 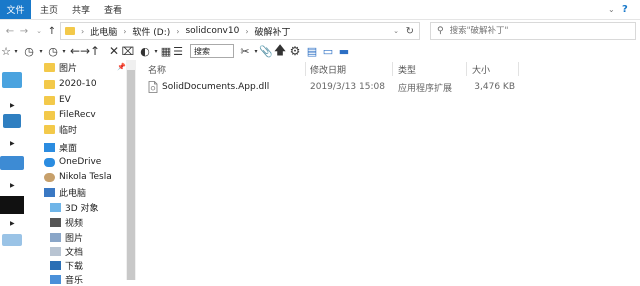 What do you see at coordinates (55, 222) in the screenshot?
I see `video-icon` at bounding box center [55, 222].